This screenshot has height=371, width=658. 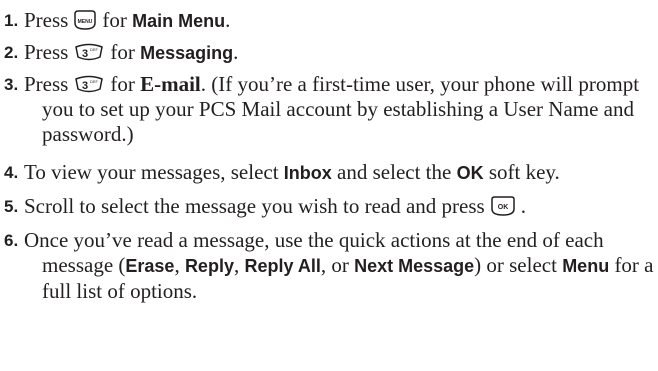 I want to click on menu-term-messaging: Messaging, so click(x=187, y=53).